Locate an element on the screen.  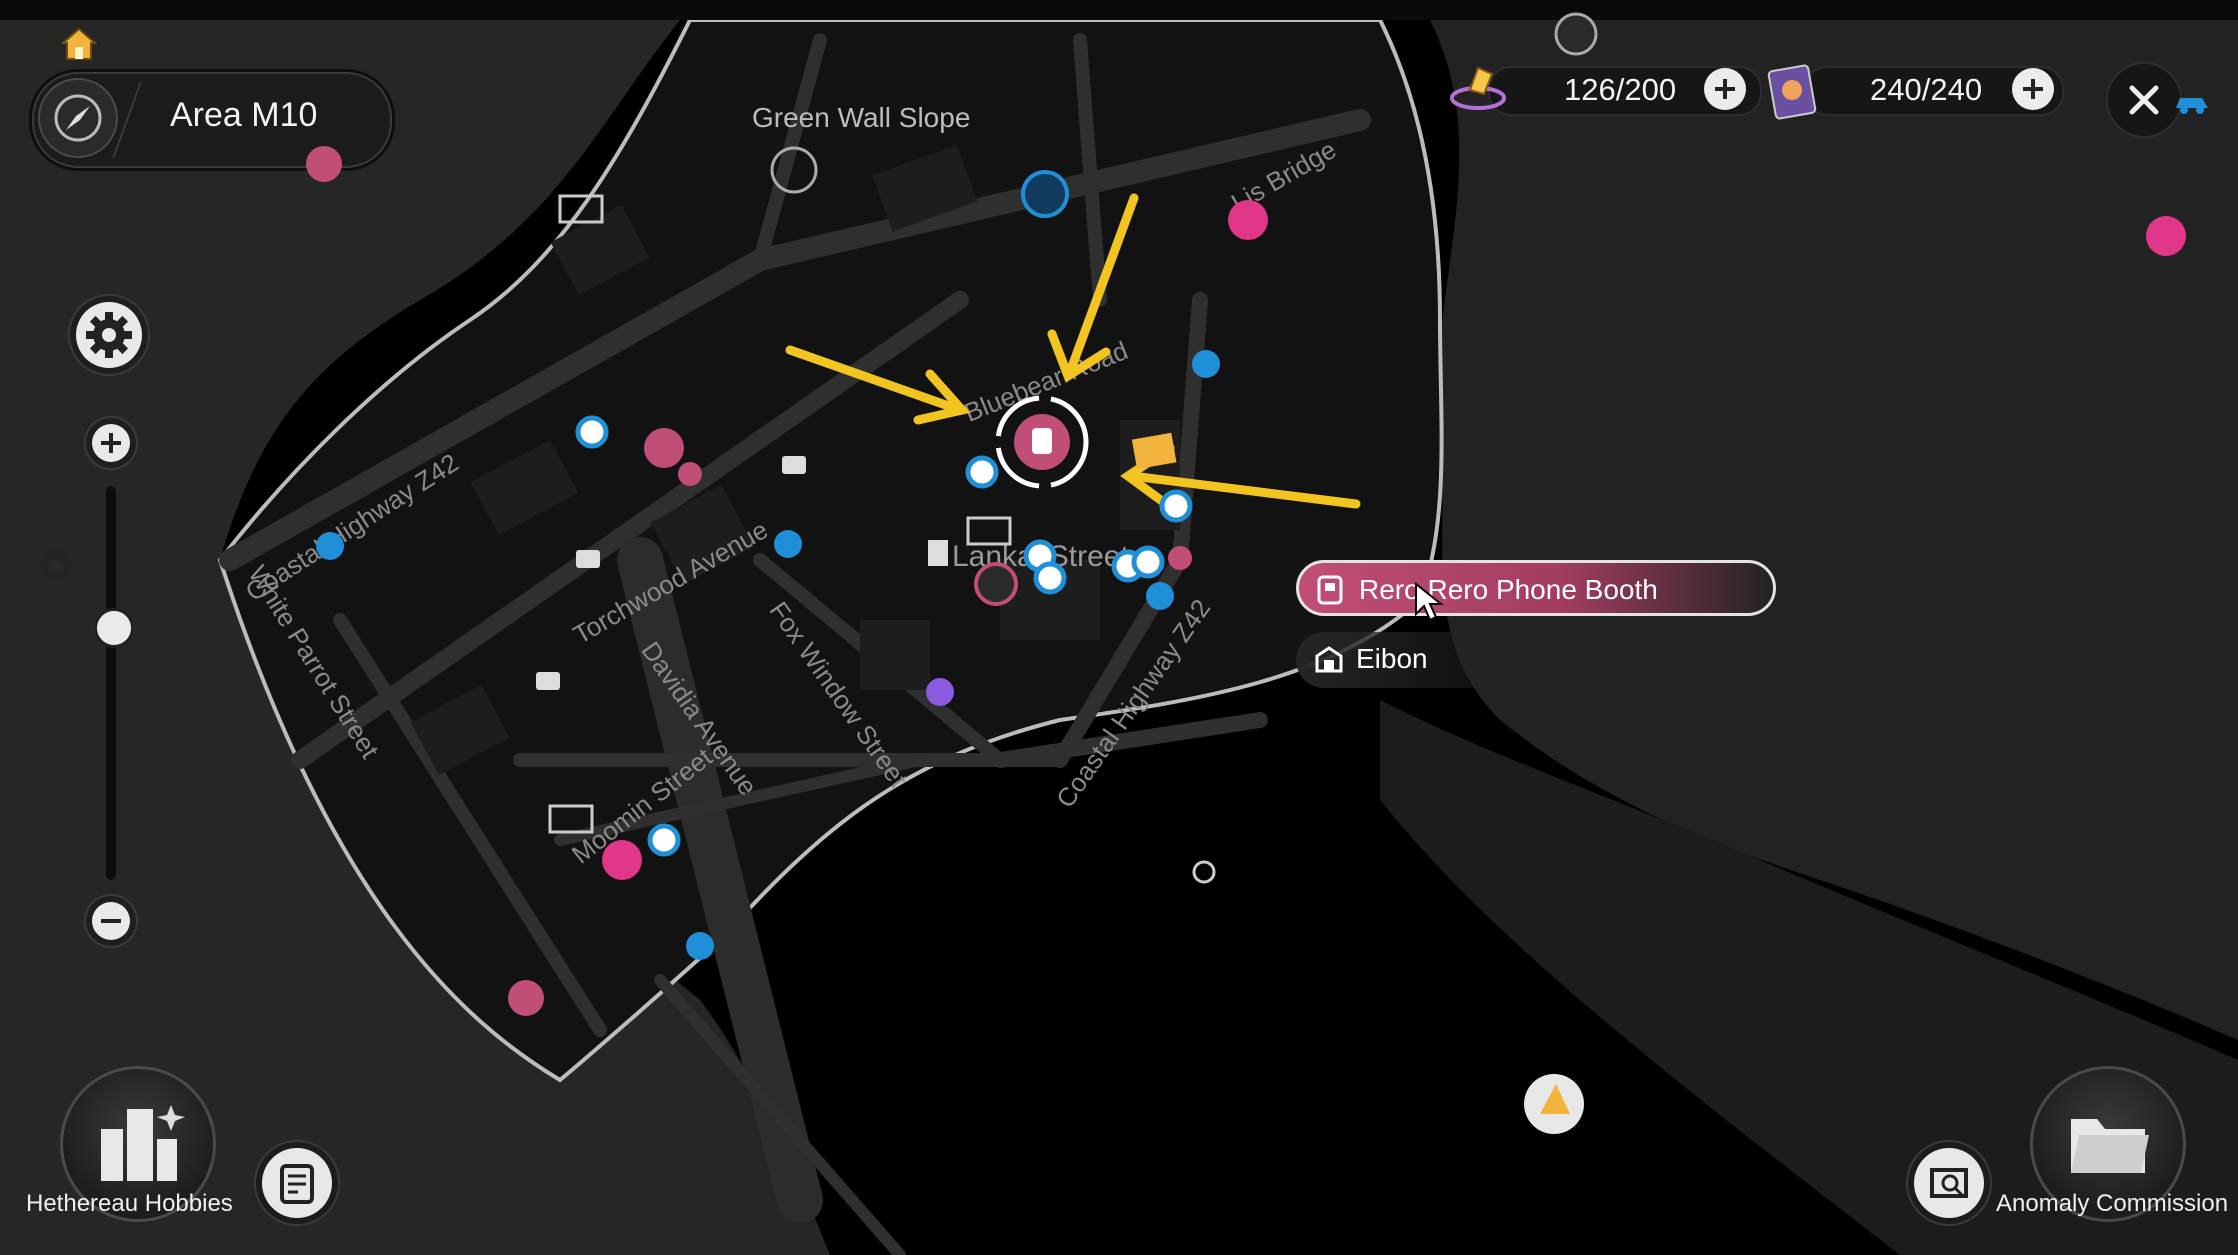
arrow-annotations is located at coordinates (1073, 351).